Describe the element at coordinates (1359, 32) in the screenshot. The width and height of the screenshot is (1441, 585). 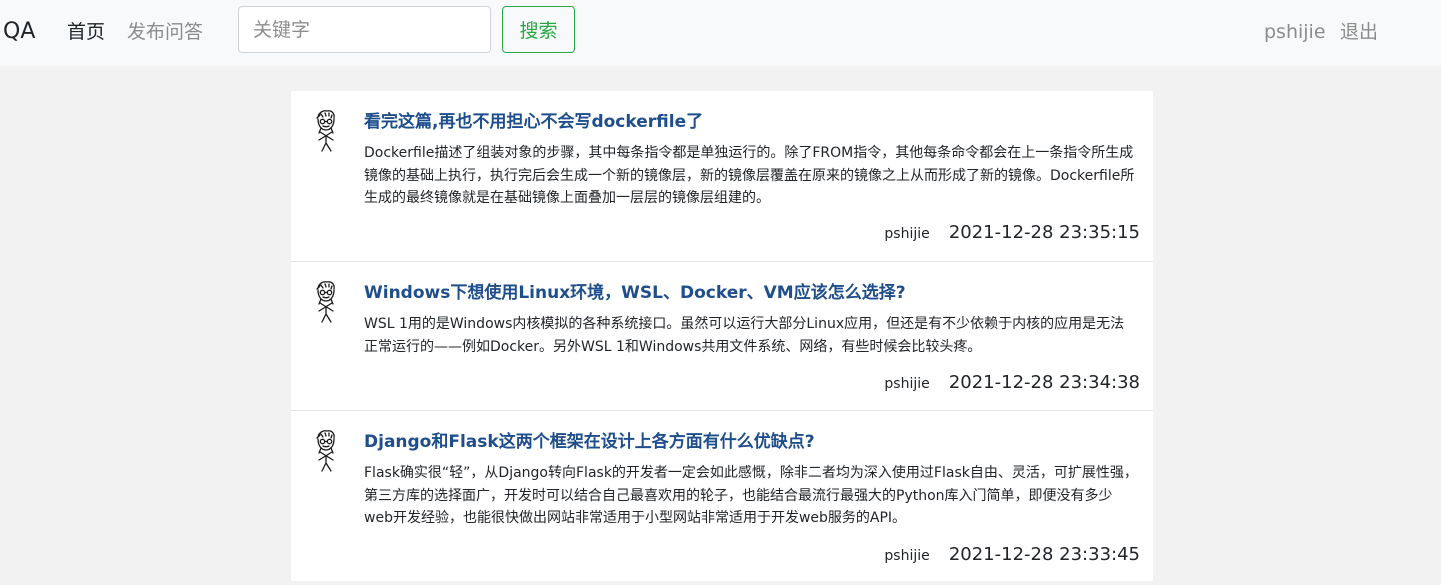
I see `nav-logout-link: 退出` at that location.